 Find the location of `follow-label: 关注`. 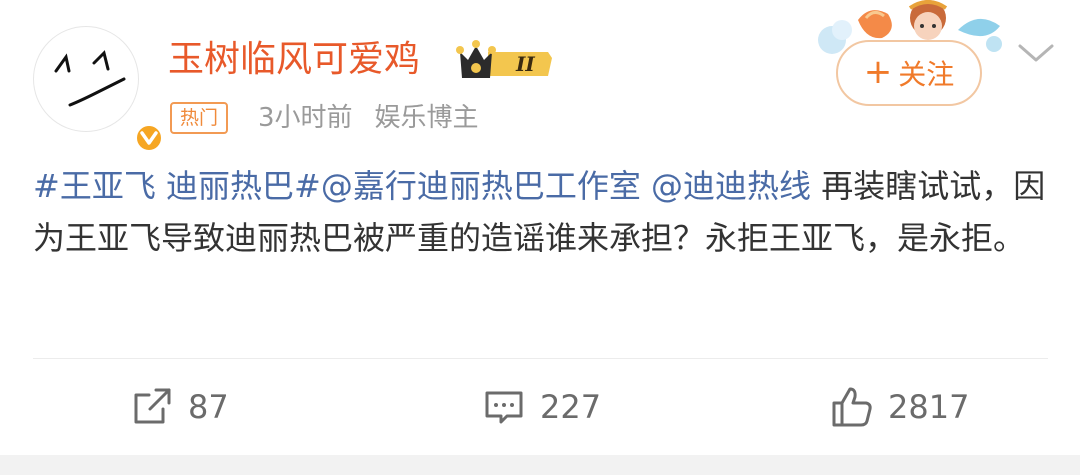

follow-label: 关注 is located at coordinates (926, 74).